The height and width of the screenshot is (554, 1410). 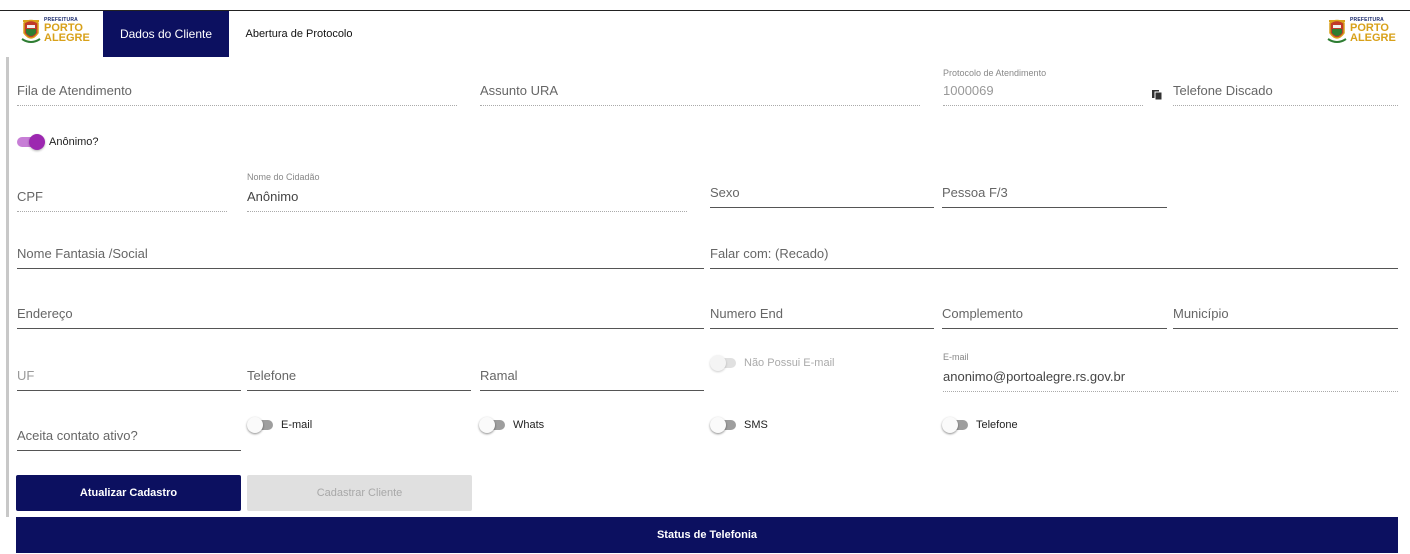 I want to click on prefeitura-logo-right: PREFEITURA PORTO ALEGRE, so click(x=1361, y=33).